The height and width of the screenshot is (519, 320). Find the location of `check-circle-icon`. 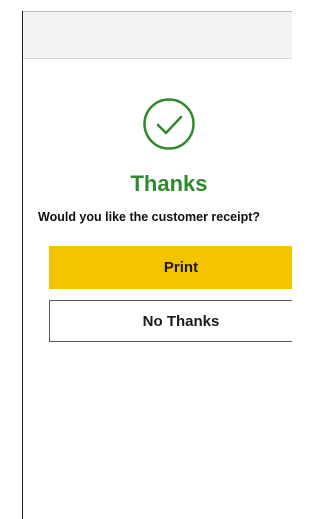

check-circle-icon is located at coordinates (169, 124).